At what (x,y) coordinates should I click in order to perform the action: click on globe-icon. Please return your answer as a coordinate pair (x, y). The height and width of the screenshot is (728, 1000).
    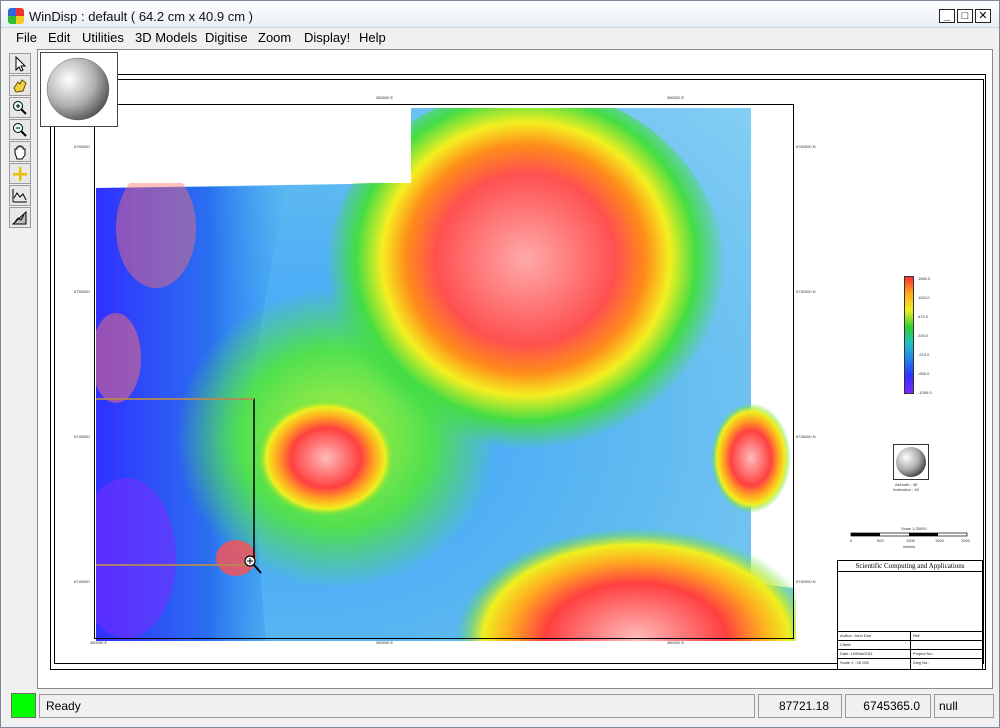
    Looking at the image, I should click on (78, 89).